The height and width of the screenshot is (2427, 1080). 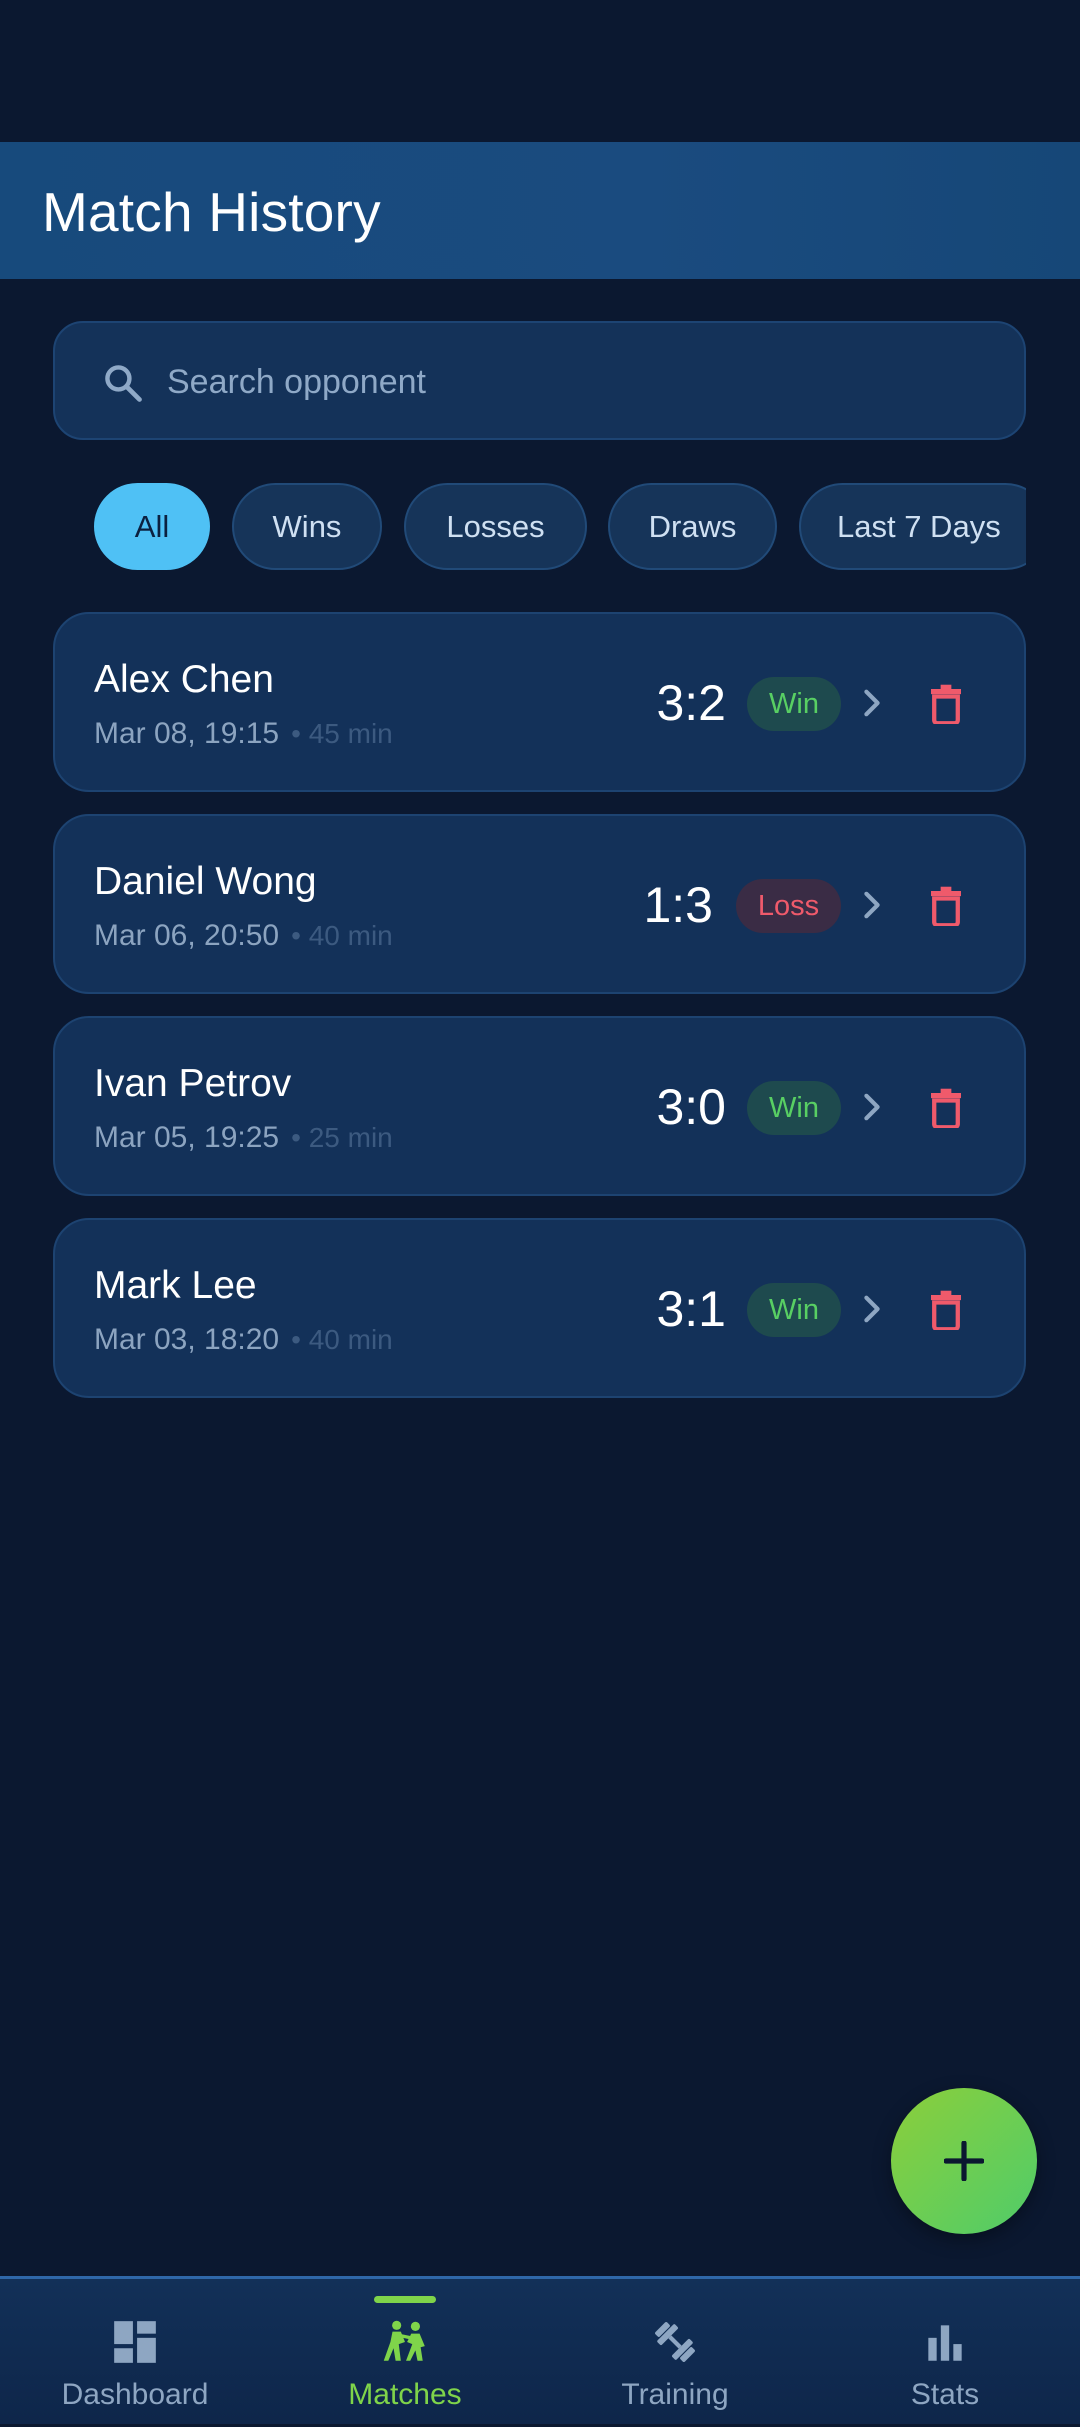 I want to click on nav-item-stats: Stats, so click(x=945, y=2353).